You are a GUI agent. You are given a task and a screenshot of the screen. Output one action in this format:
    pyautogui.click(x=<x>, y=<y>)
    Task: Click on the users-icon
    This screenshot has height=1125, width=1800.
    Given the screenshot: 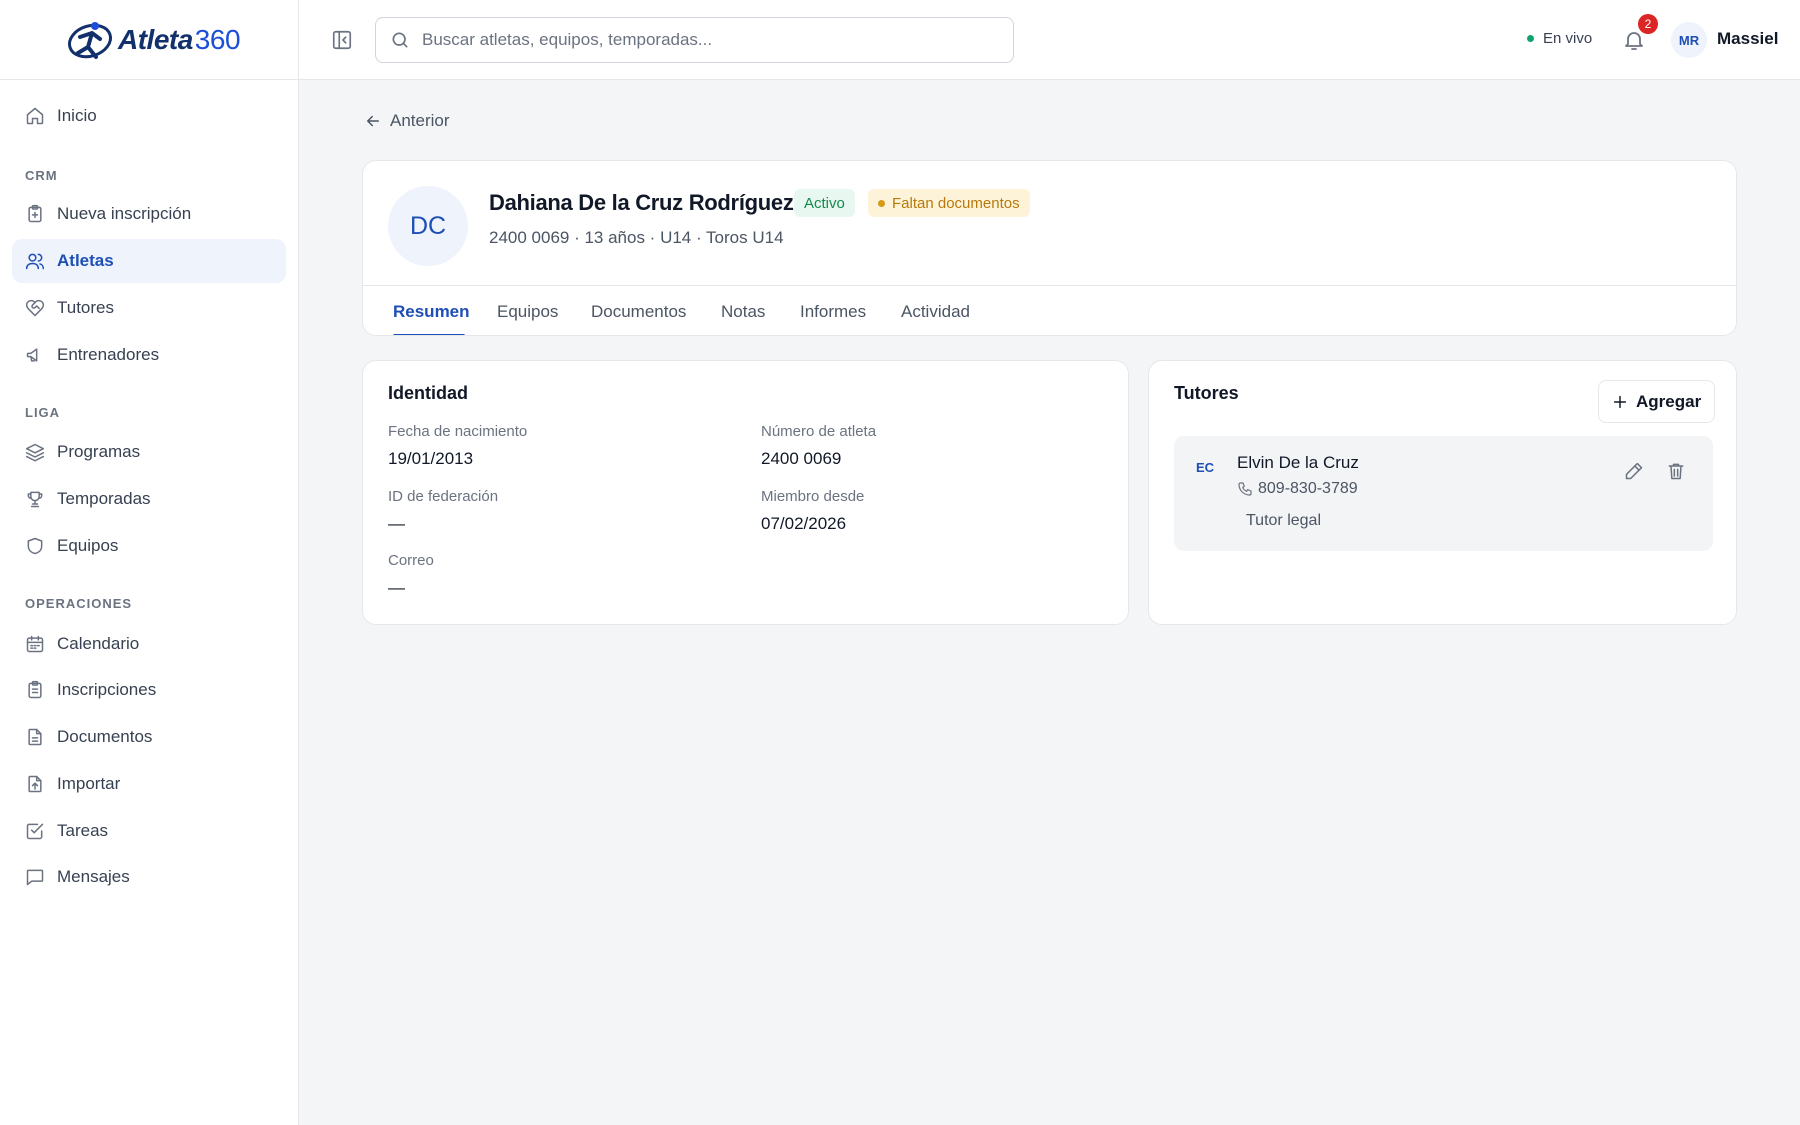 What is the action you would take?
    pyautogui.click(x=35, y=261)
    